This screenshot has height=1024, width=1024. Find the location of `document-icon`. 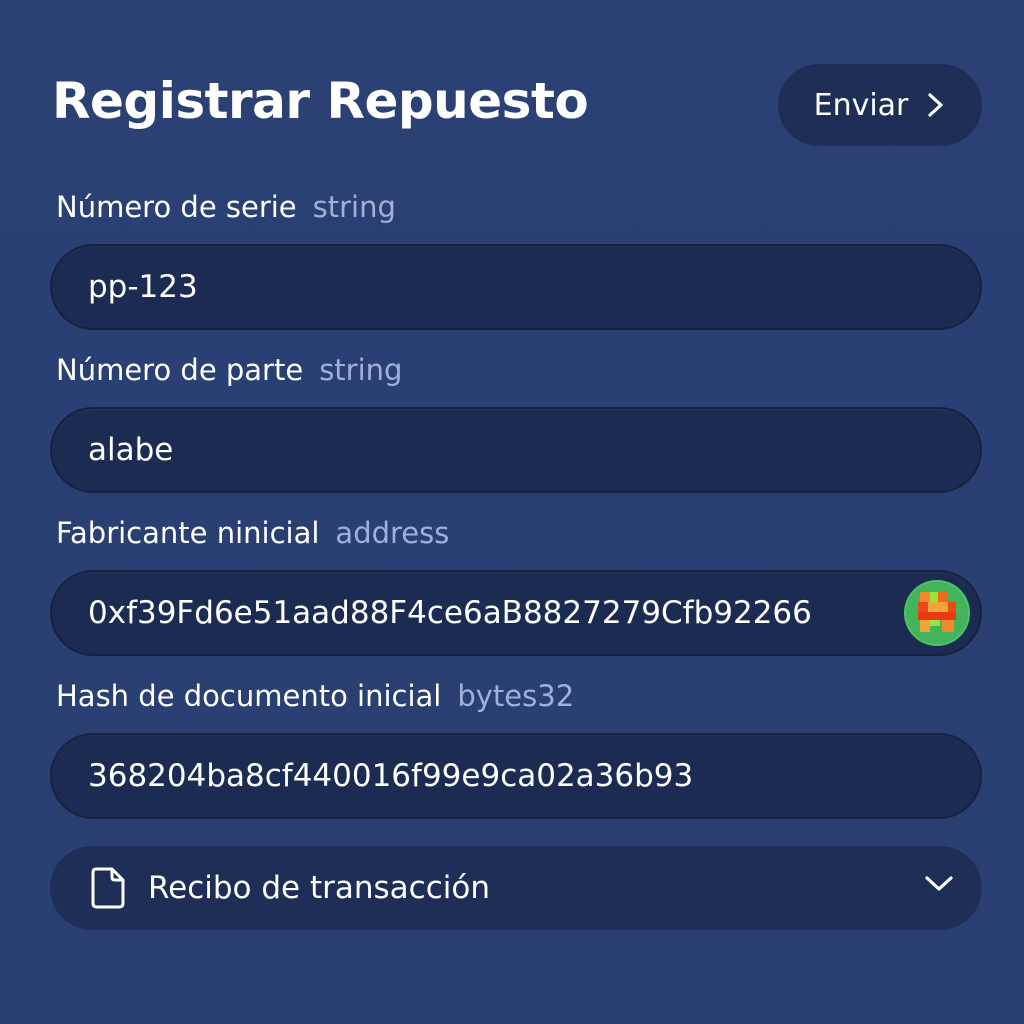

document-icon is located at coordinates (108, 890).